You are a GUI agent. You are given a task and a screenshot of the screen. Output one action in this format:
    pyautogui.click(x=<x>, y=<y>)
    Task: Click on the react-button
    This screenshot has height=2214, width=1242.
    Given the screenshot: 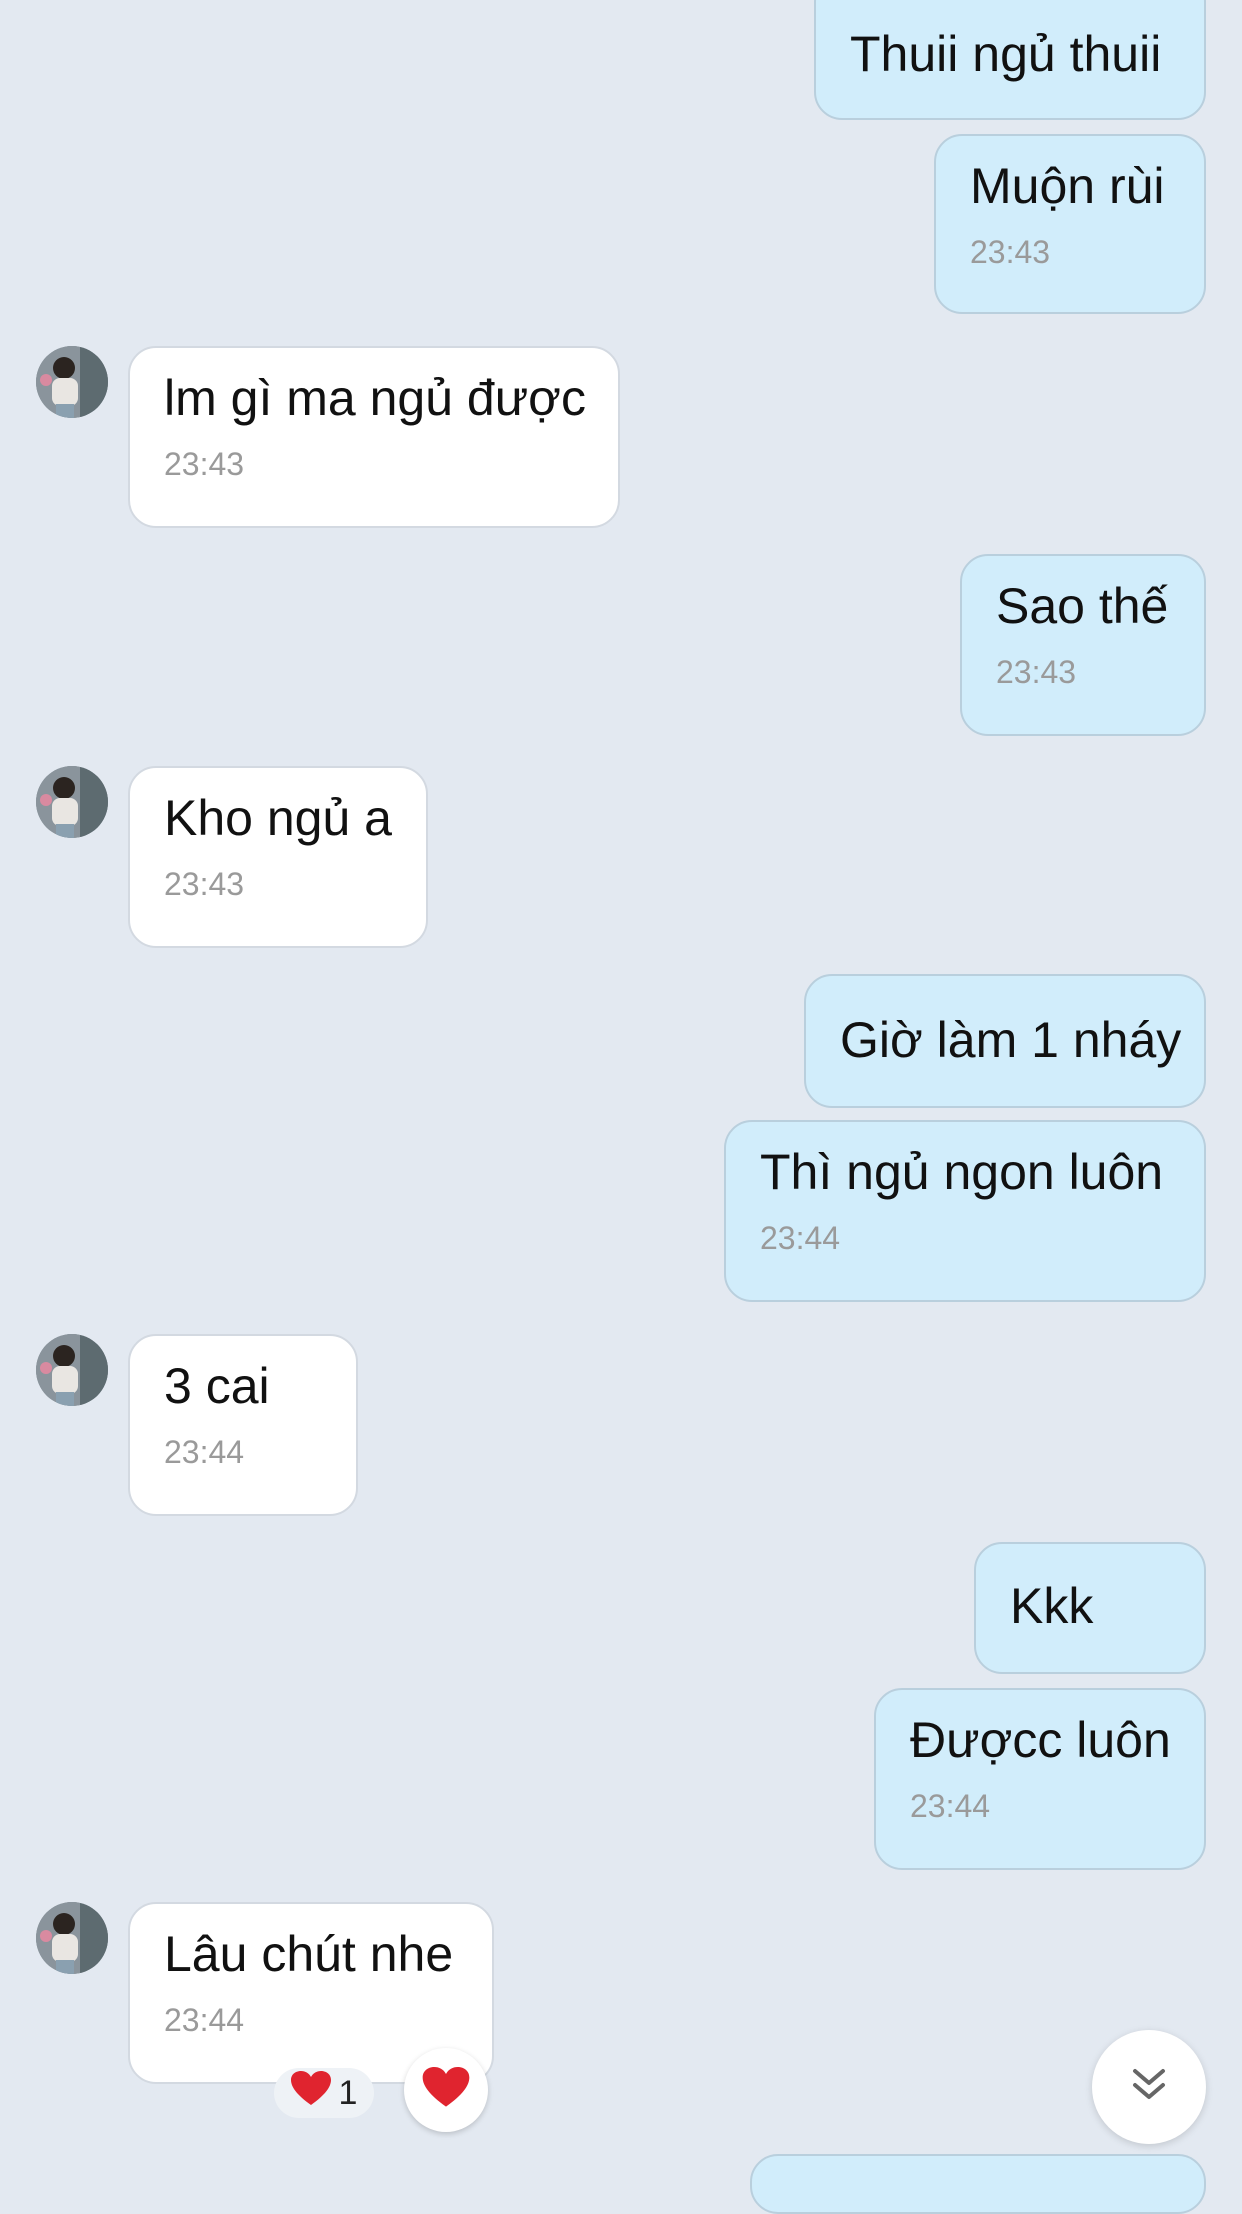 What is the action you would take?
    pyautogui.click(x=446, y=2090)
    